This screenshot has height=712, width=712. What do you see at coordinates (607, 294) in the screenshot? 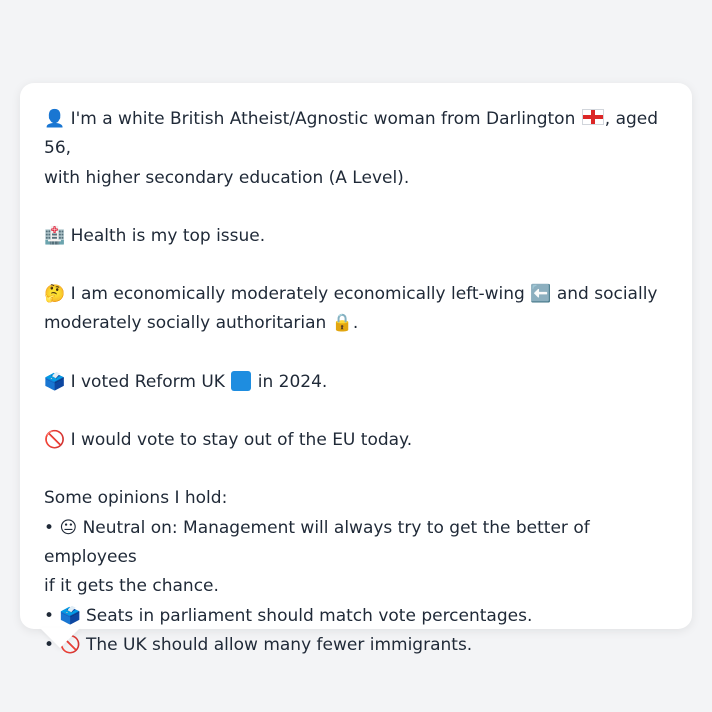
I see `social-label-text: and socially` at bounding box center [607, 294].